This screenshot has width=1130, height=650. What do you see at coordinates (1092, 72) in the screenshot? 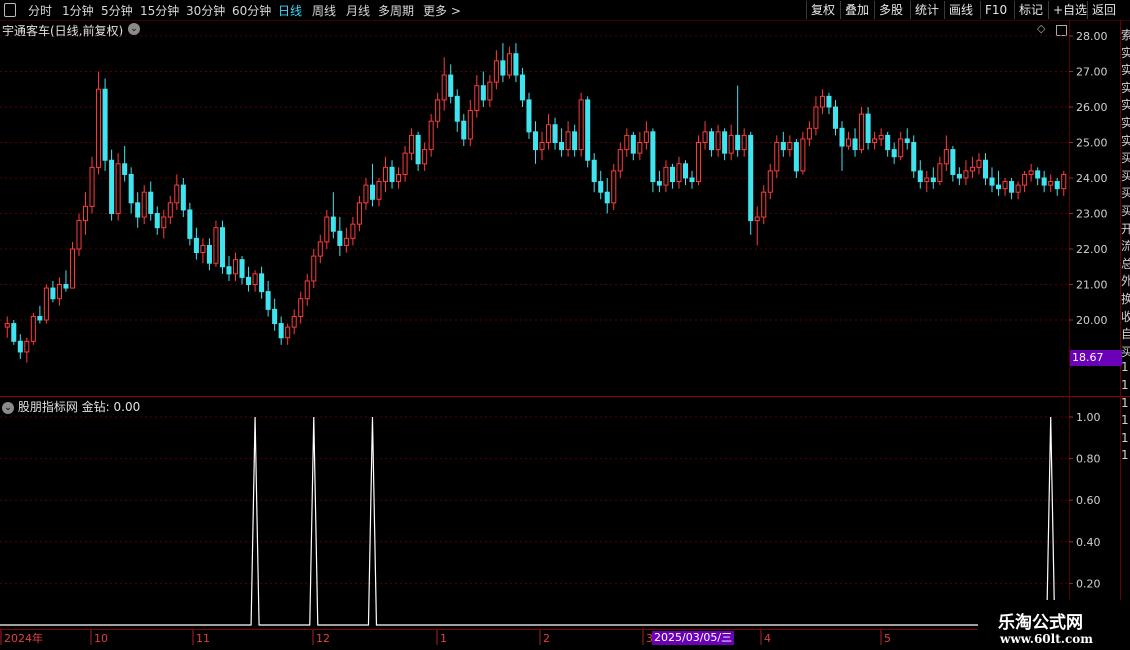
I see `price-tick-label: 27.00` at bounding box center [1092, 72].